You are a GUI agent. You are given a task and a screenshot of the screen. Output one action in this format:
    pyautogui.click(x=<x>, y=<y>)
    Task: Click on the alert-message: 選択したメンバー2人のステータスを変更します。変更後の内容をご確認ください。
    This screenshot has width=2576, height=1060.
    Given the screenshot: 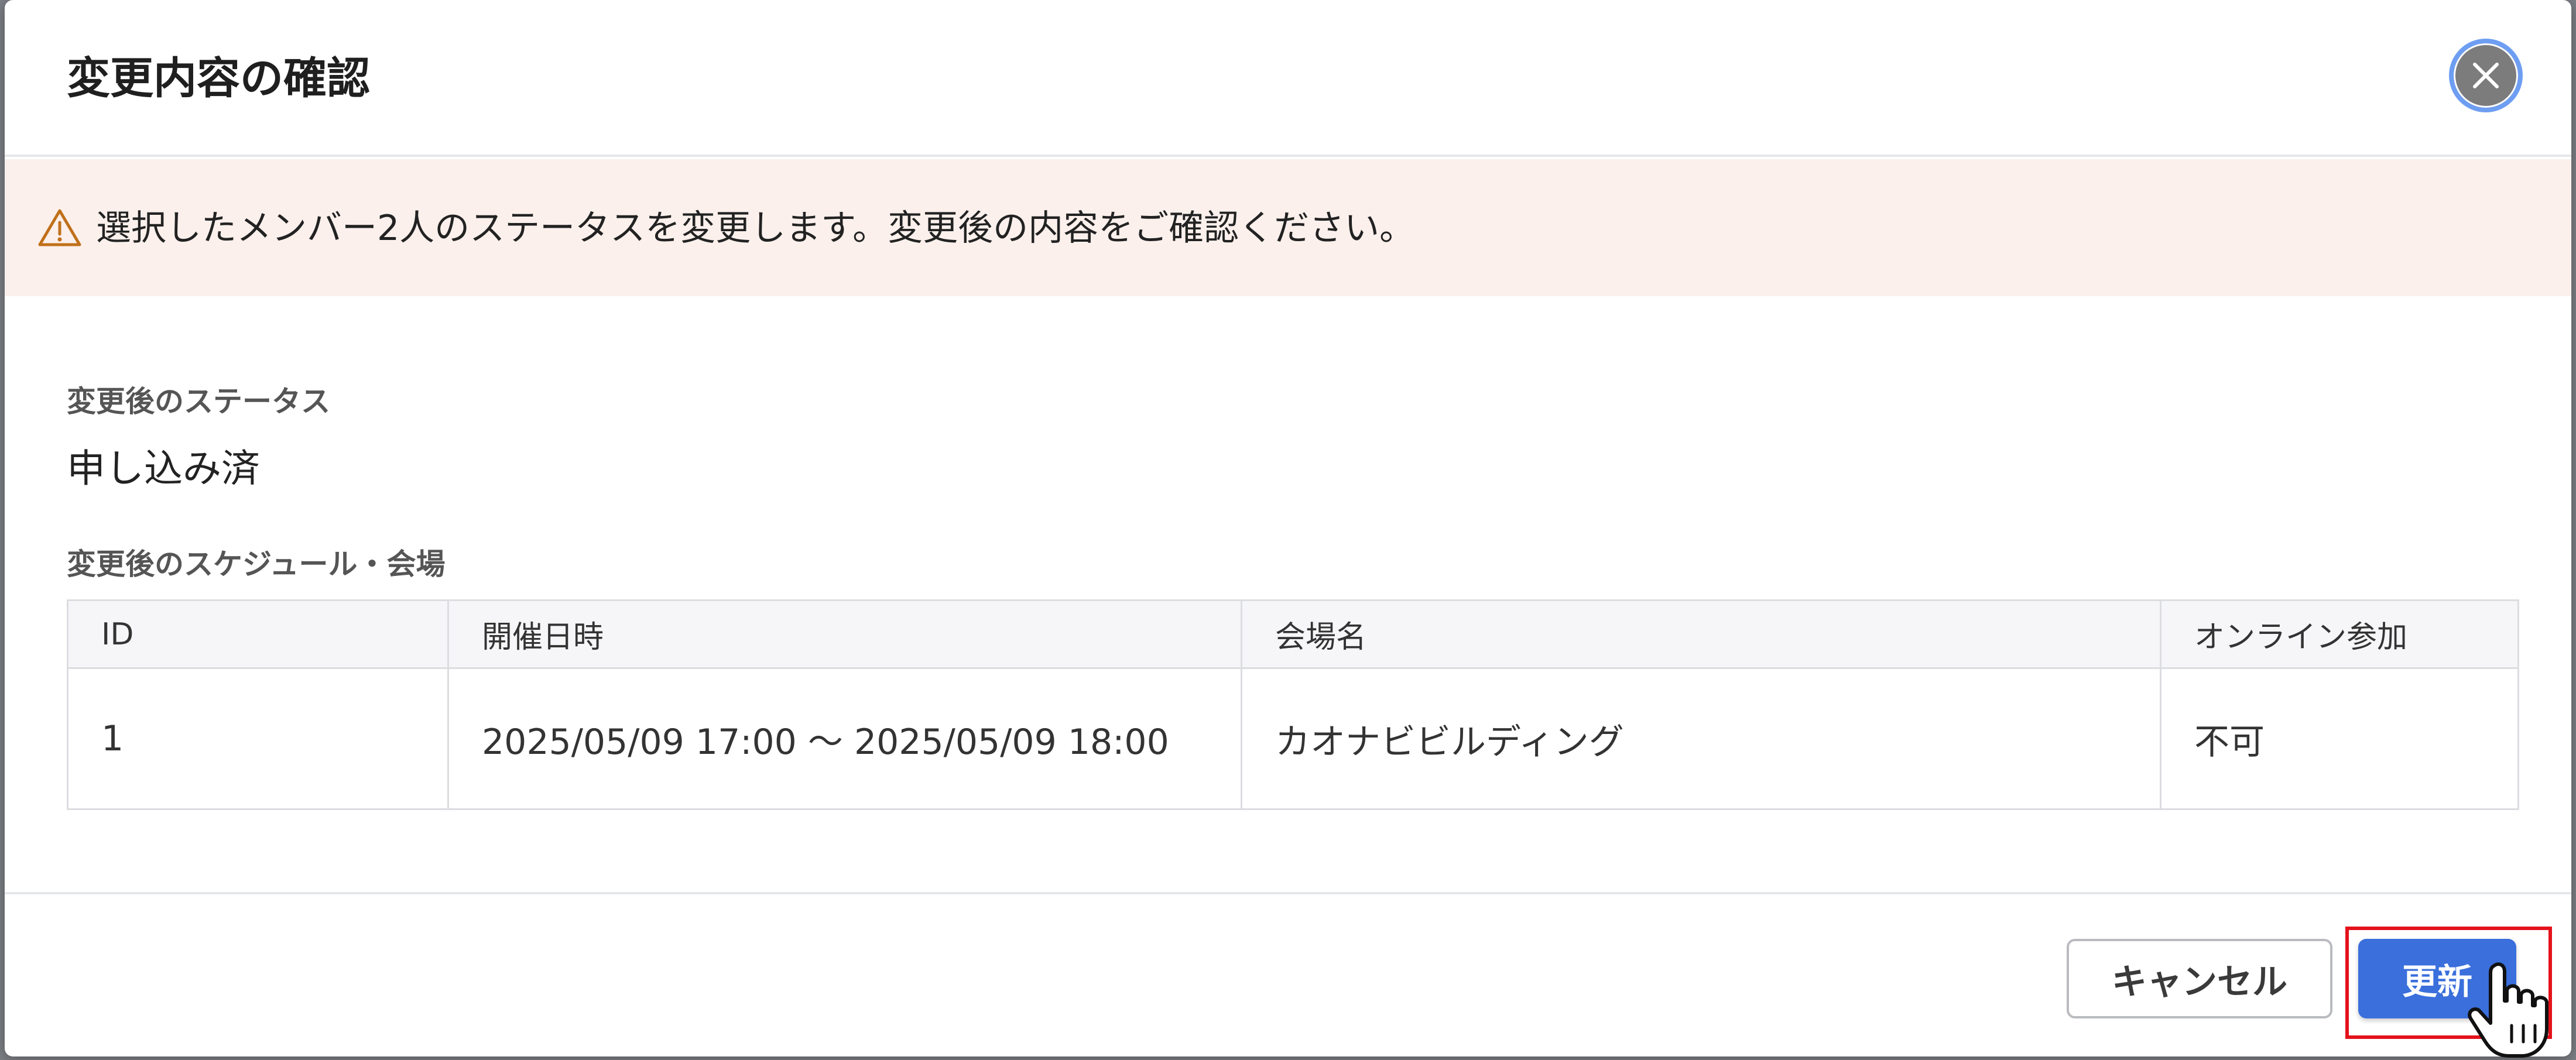 What is the action you would take?
    pyautogui.click(x=755, y=228)
    